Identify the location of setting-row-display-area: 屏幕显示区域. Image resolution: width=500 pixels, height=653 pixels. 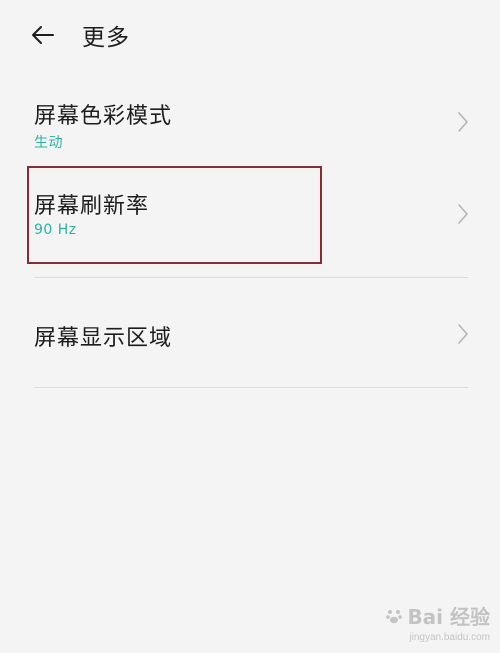
(250, 335).